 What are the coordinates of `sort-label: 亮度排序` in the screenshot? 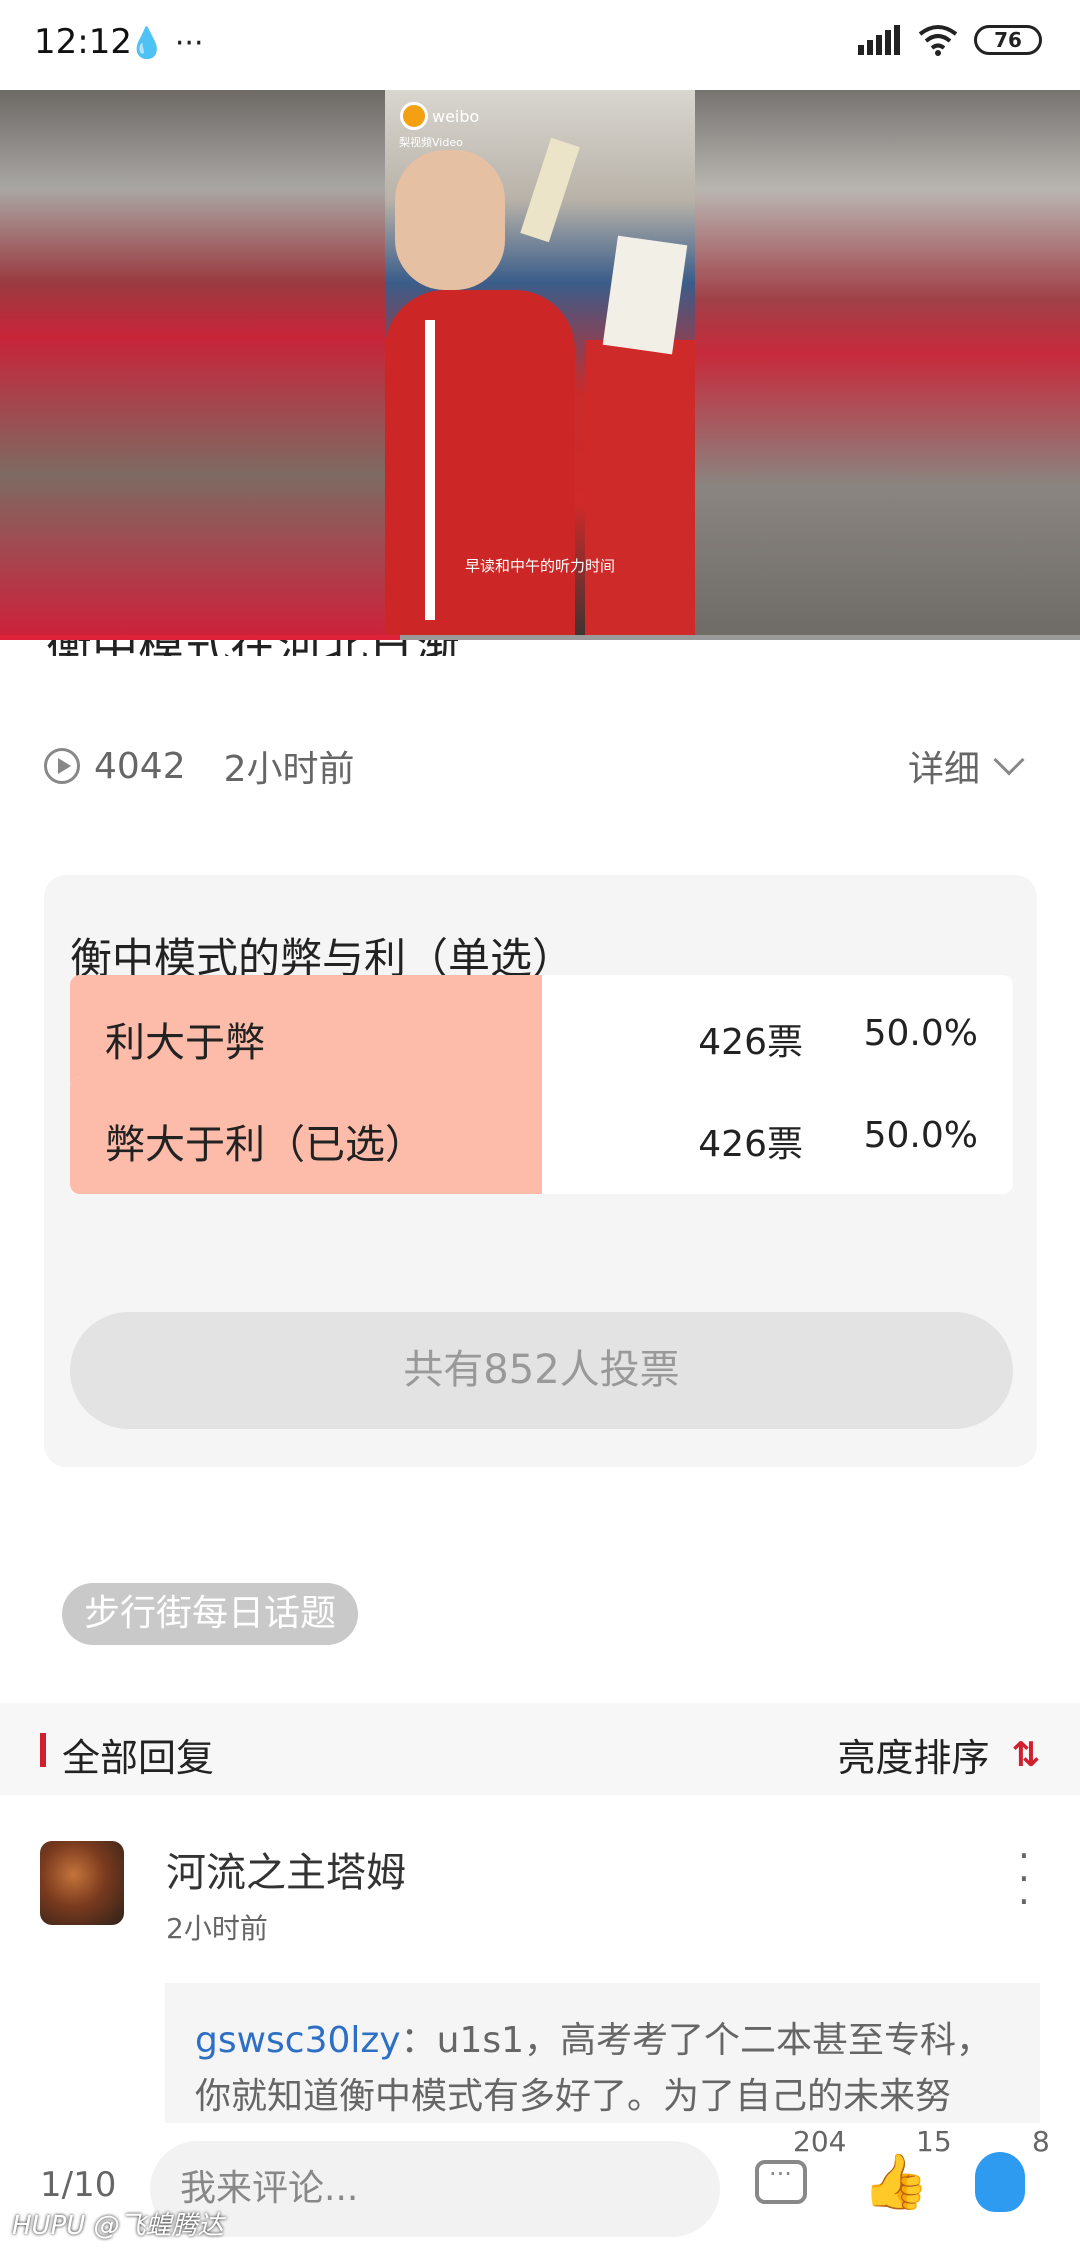 It's located at (913, 1758).